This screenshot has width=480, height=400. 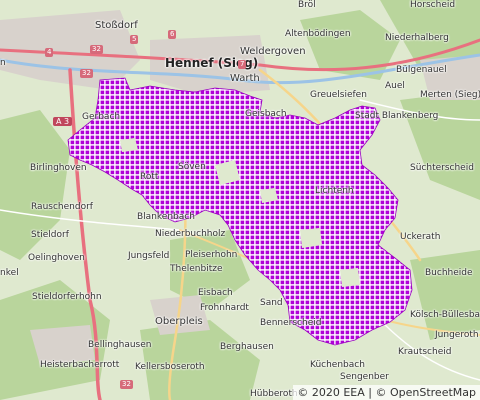 I want to click on road-shield: 7, so click(x=242, y=64).